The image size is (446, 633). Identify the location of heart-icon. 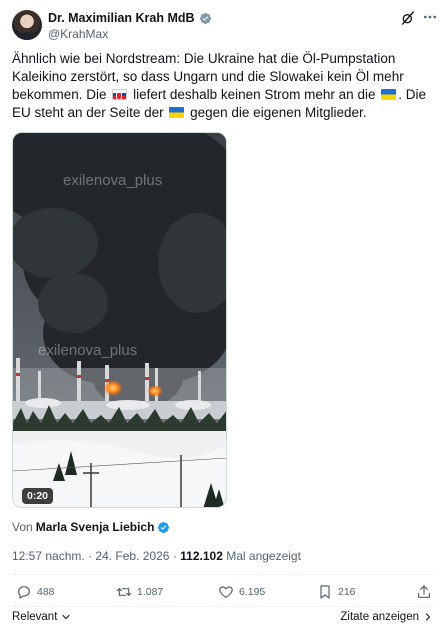
(226, 592).